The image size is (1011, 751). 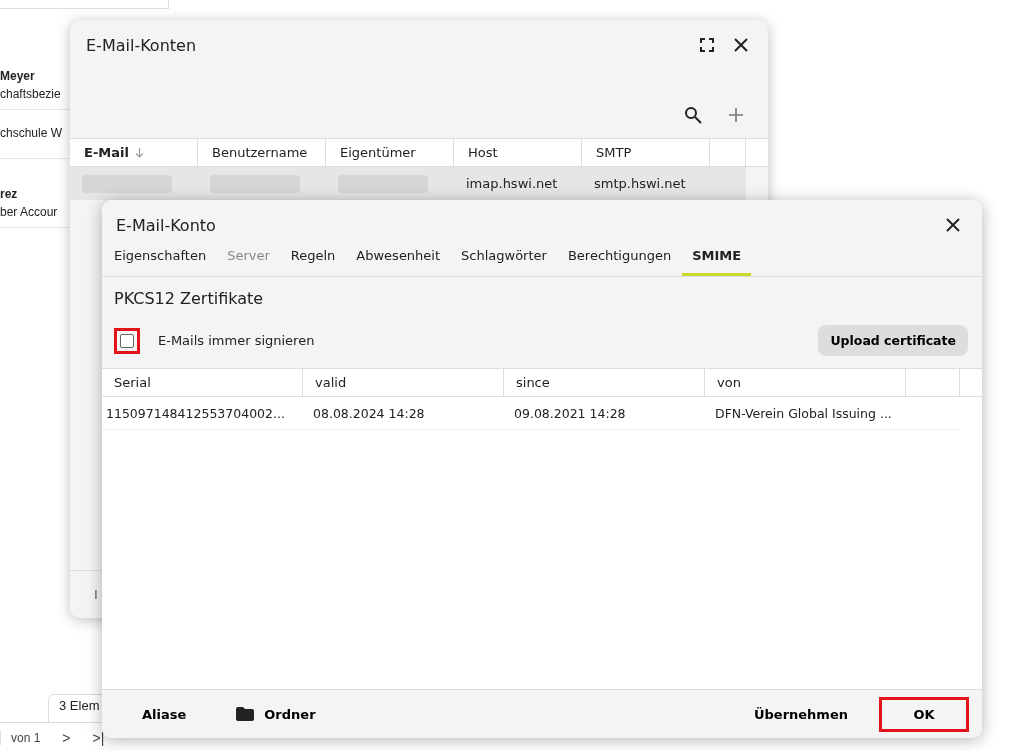 What do you see at coordinates (236, 340) in the screenshot?
I see `checkbox-label: E-Mails immer signieren` at bounding box center [236, 340].